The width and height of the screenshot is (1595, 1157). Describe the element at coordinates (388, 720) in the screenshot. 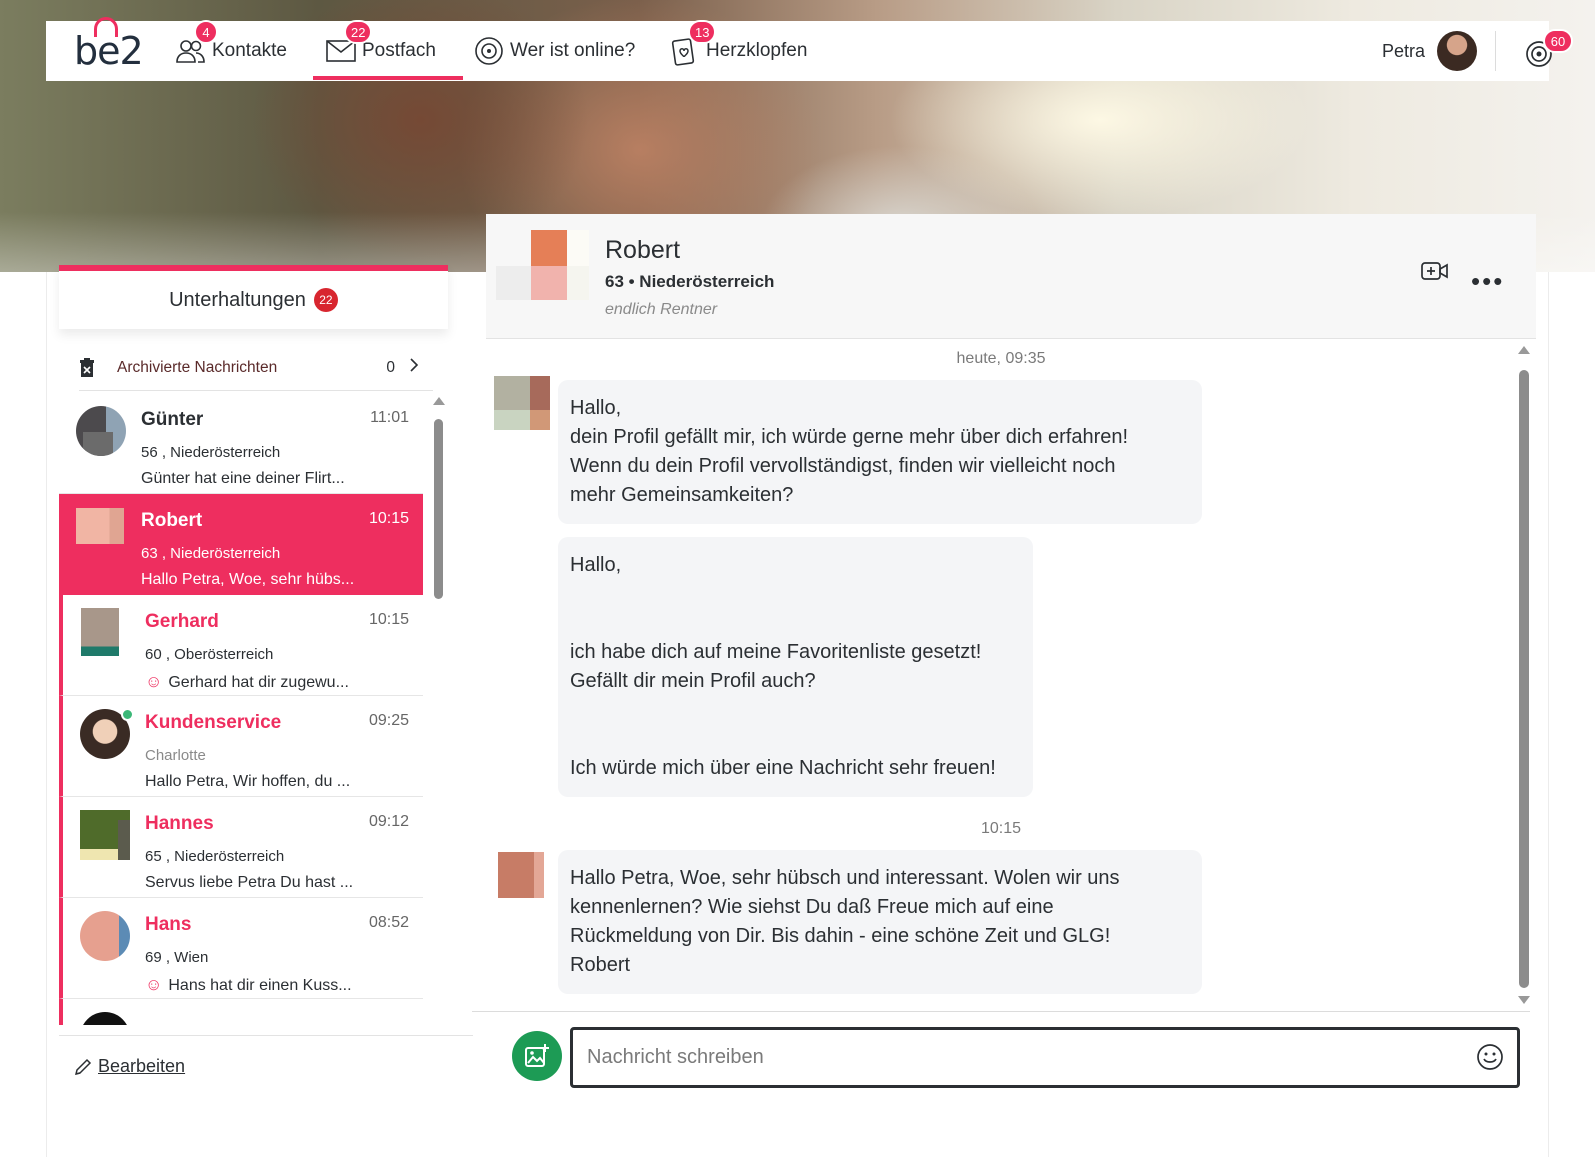

I see `conversation-time: 09:25` at that location.